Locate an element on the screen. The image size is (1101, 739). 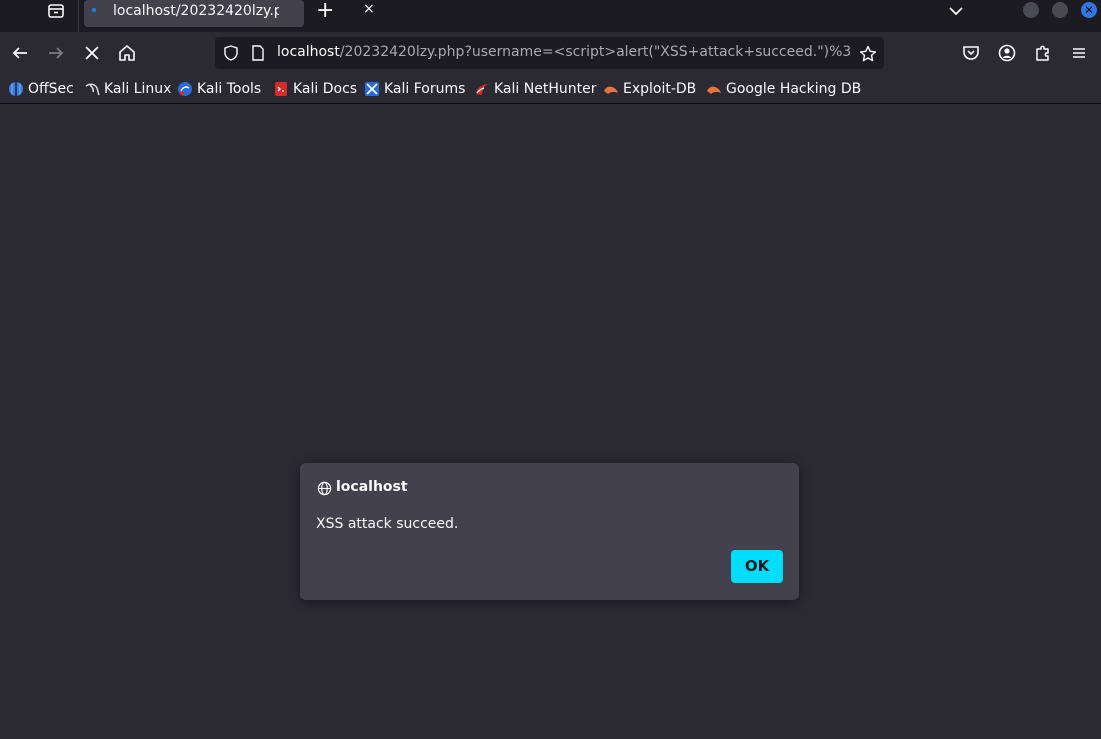
nethunter-icon is located at coordinates (482, 89).